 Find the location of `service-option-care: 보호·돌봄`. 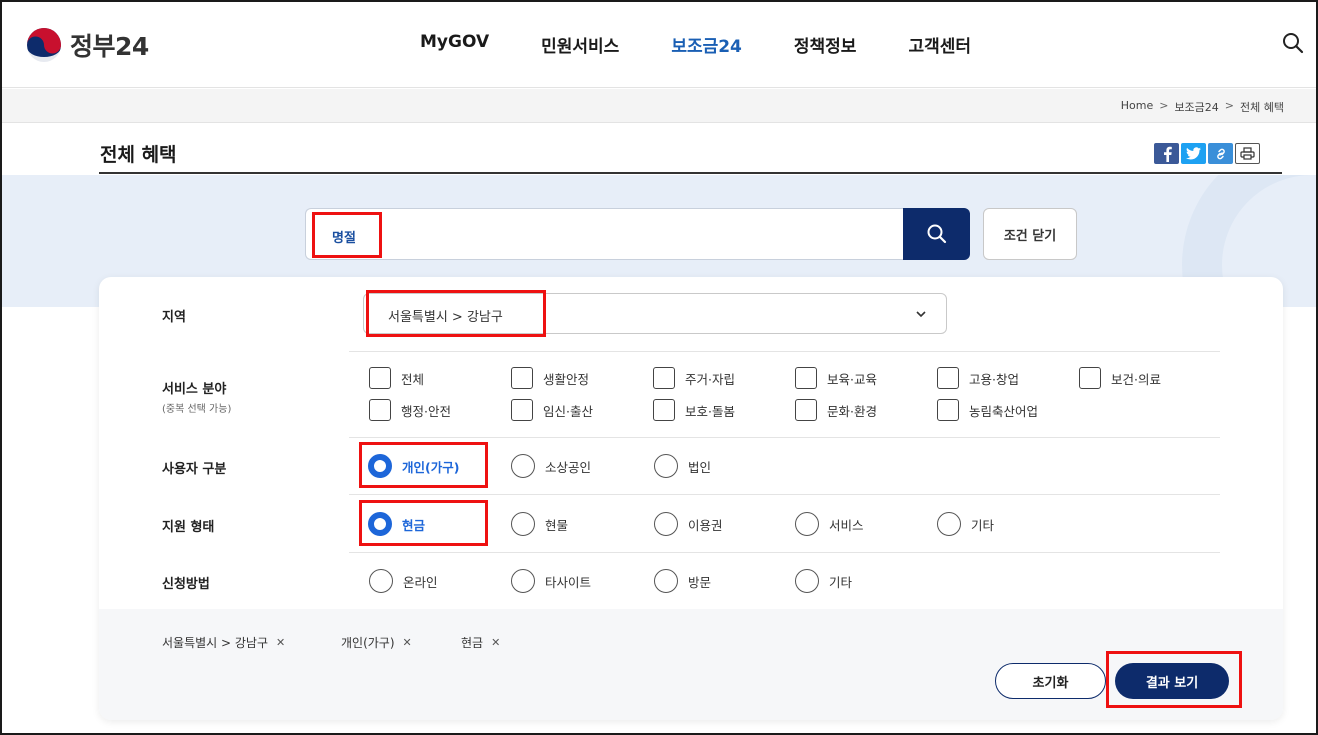

service-option-care: 보호·돌봄 is located at coordinates (694, 410).